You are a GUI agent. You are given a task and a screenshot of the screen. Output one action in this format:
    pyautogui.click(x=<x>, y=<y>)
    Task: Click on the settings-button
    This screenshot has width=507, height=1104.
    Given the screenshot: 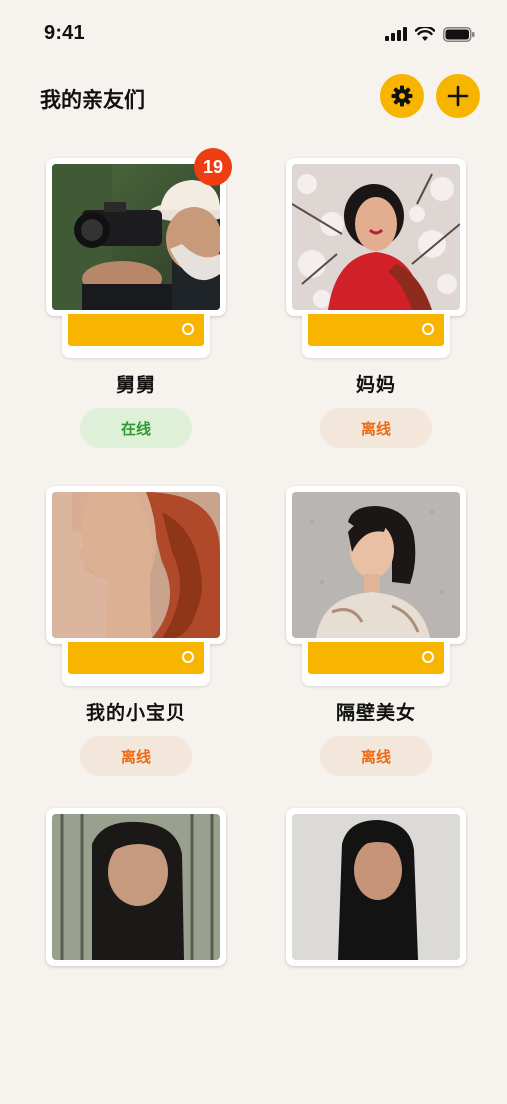 What is the action you would take?
    pyautogui.click(x=402, y=96)
    